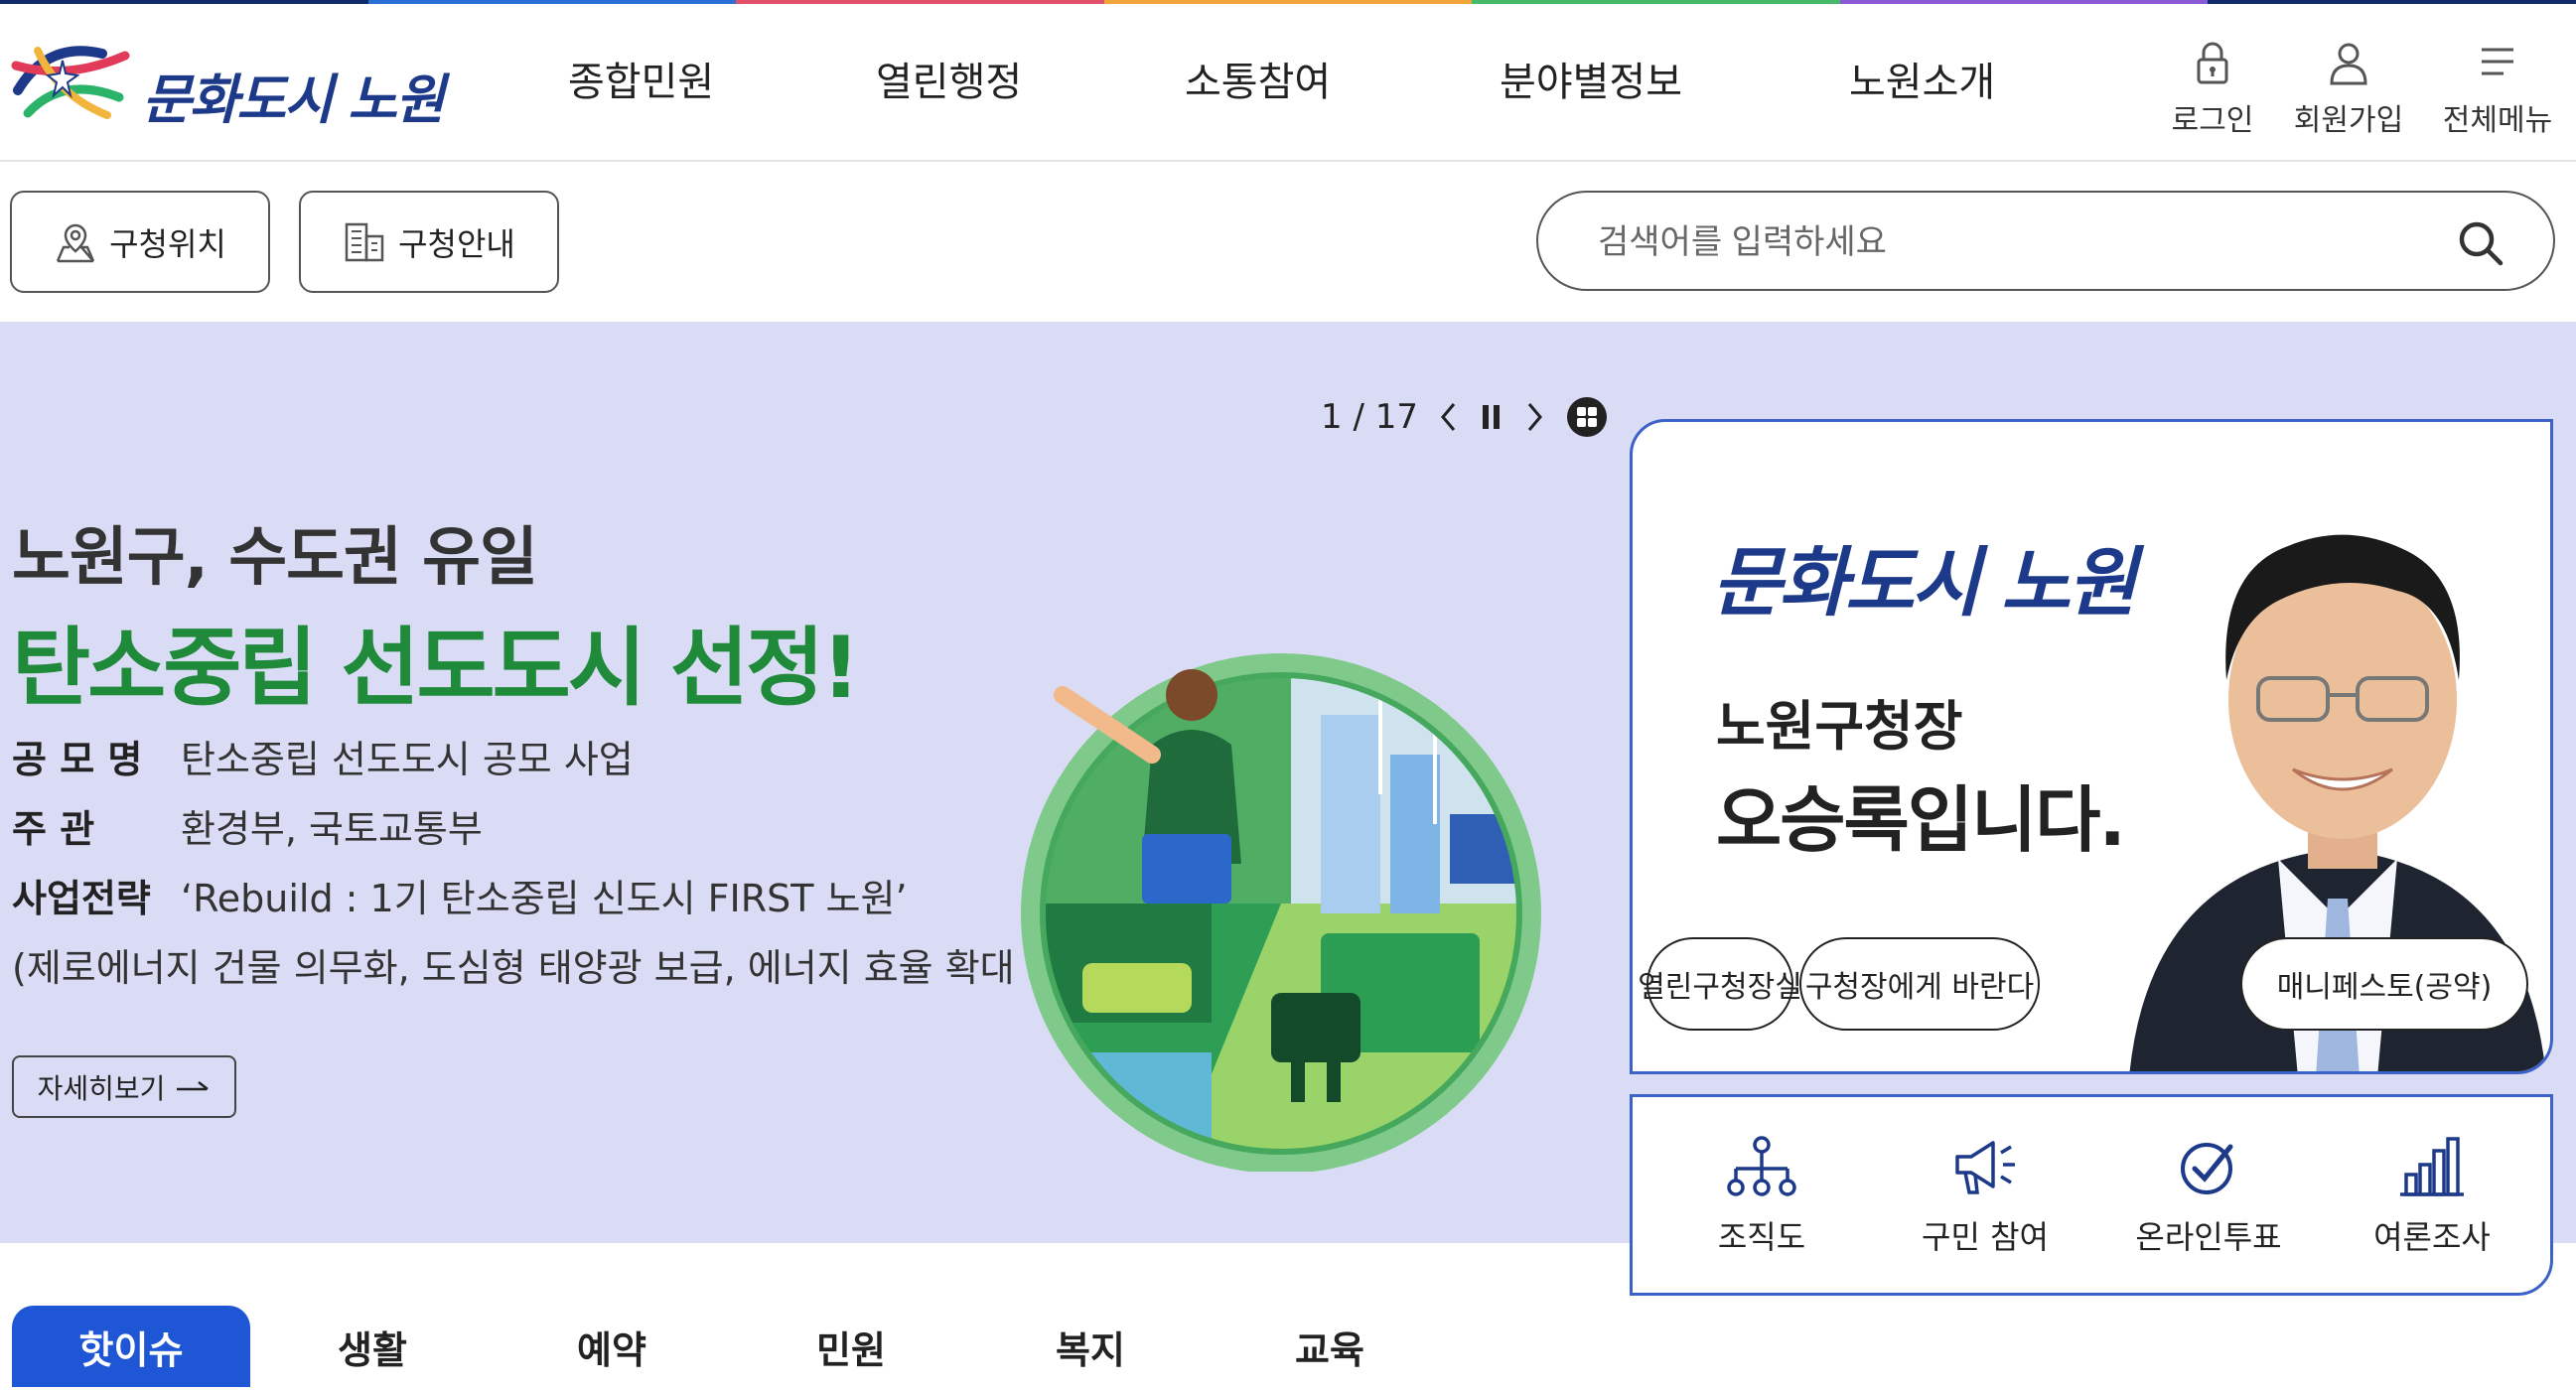  What do you see at coordinates (2432, 1166) in the screenshot?
I see `bar-chart-icon` at bounding box center [2432, 1166].